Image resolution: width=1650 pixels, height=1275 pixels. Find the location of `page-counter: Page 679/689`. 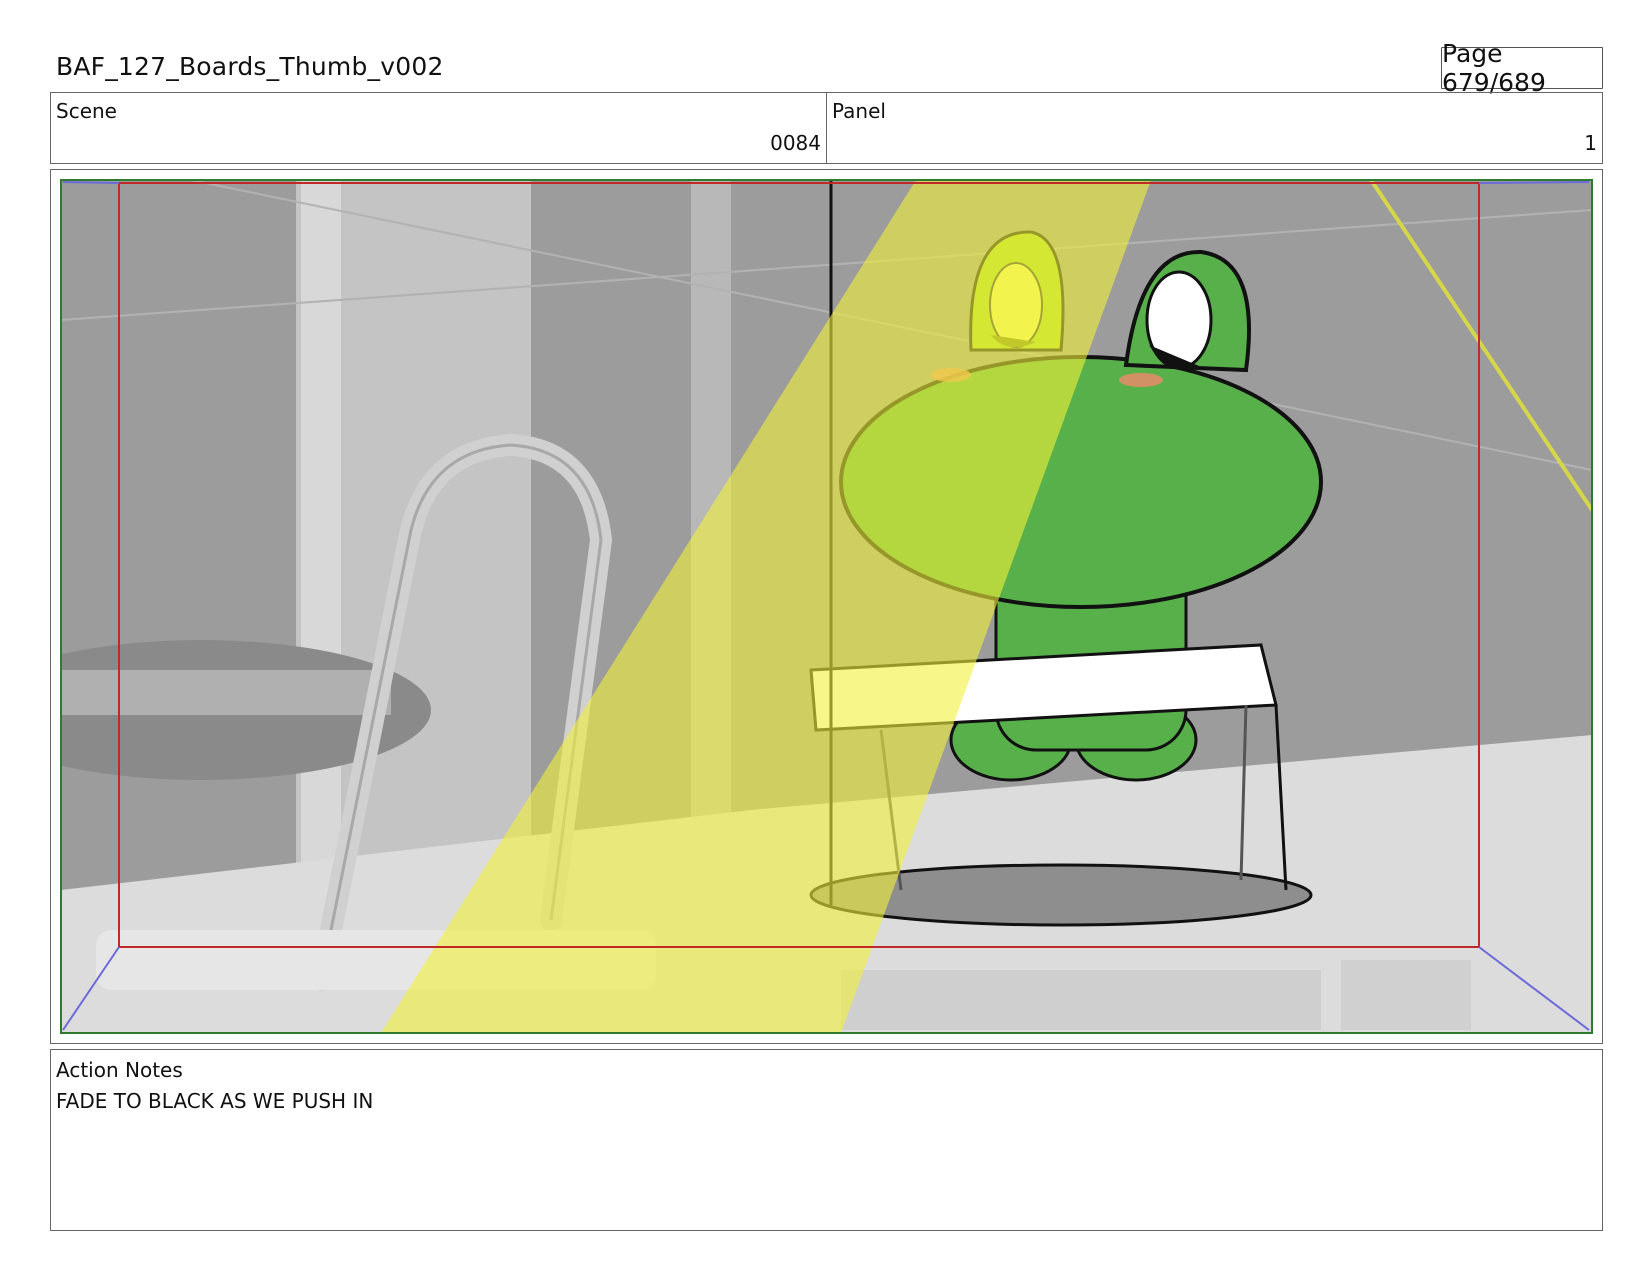

page-counter: Page 679/689 is located at coordinates (1522, 68).